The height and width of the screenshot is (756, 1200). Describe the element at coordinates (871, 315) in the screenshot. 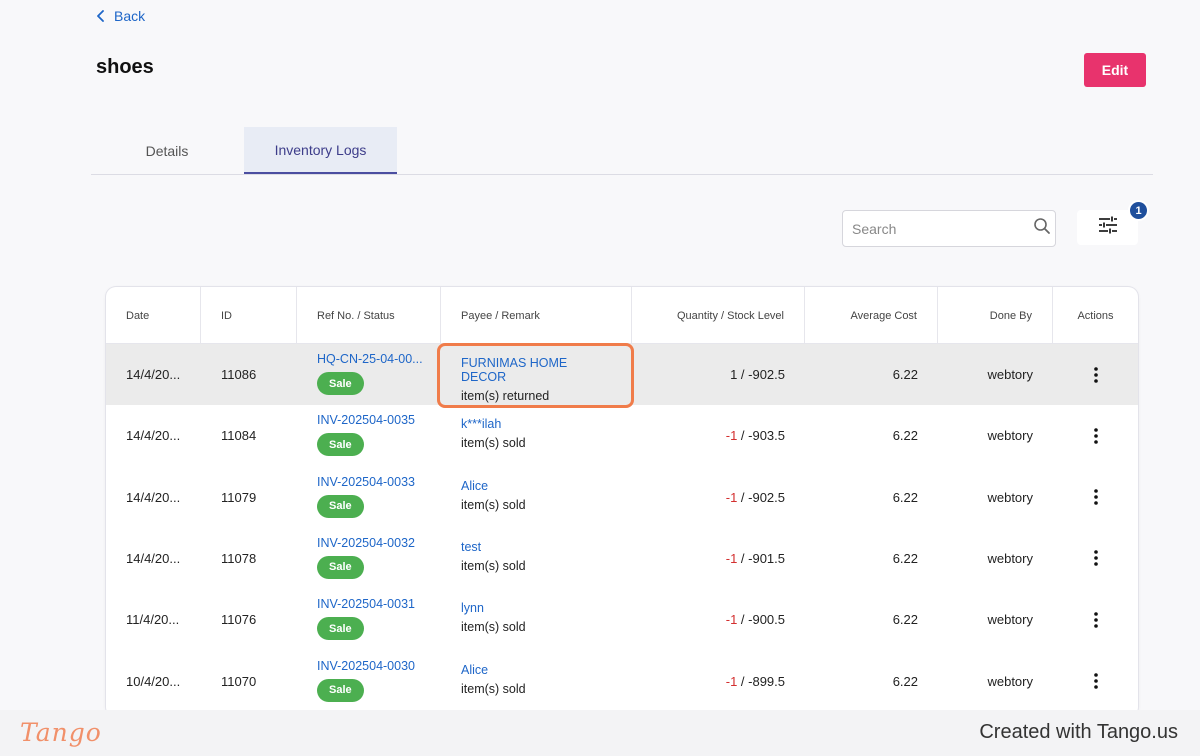

I see `header-average-cost: Average Cost` at that location.